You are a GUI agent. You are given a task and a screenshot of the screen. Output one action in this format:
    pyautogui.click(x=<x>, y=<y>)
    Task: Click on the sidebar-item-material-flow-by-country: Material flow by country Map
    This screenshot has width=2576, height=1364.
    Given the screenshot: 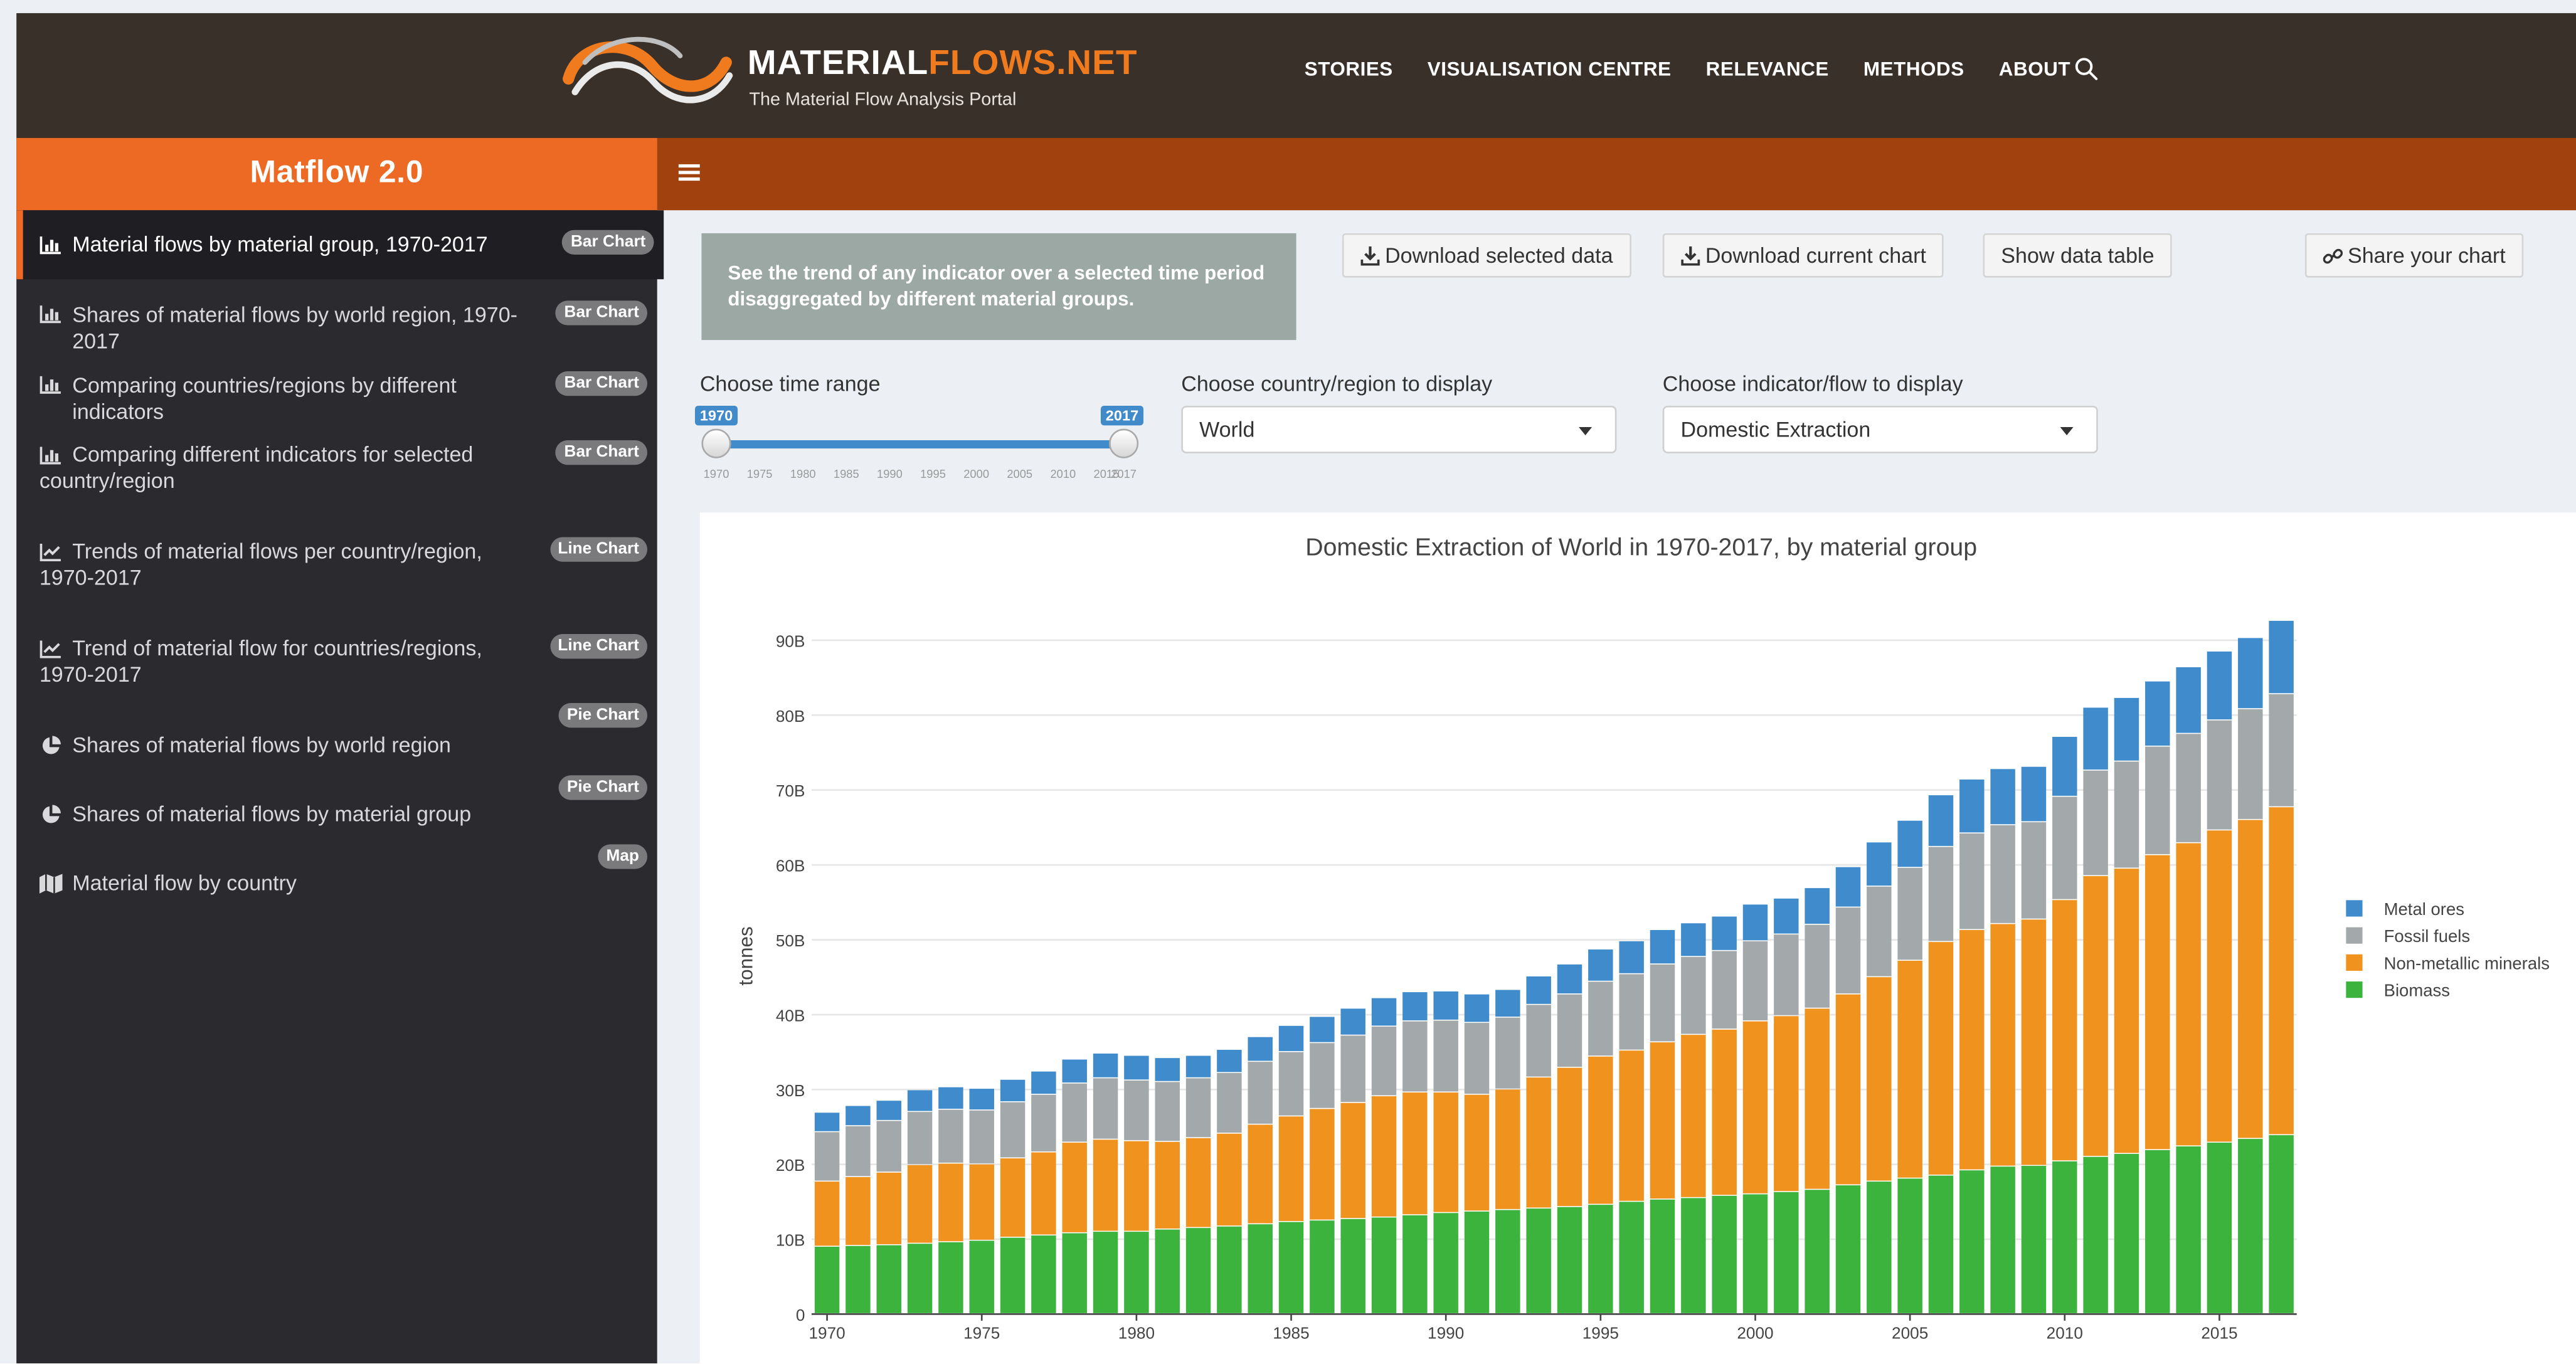 What is the action you would take?
    pyautogui.click(x=336, y=880)
    